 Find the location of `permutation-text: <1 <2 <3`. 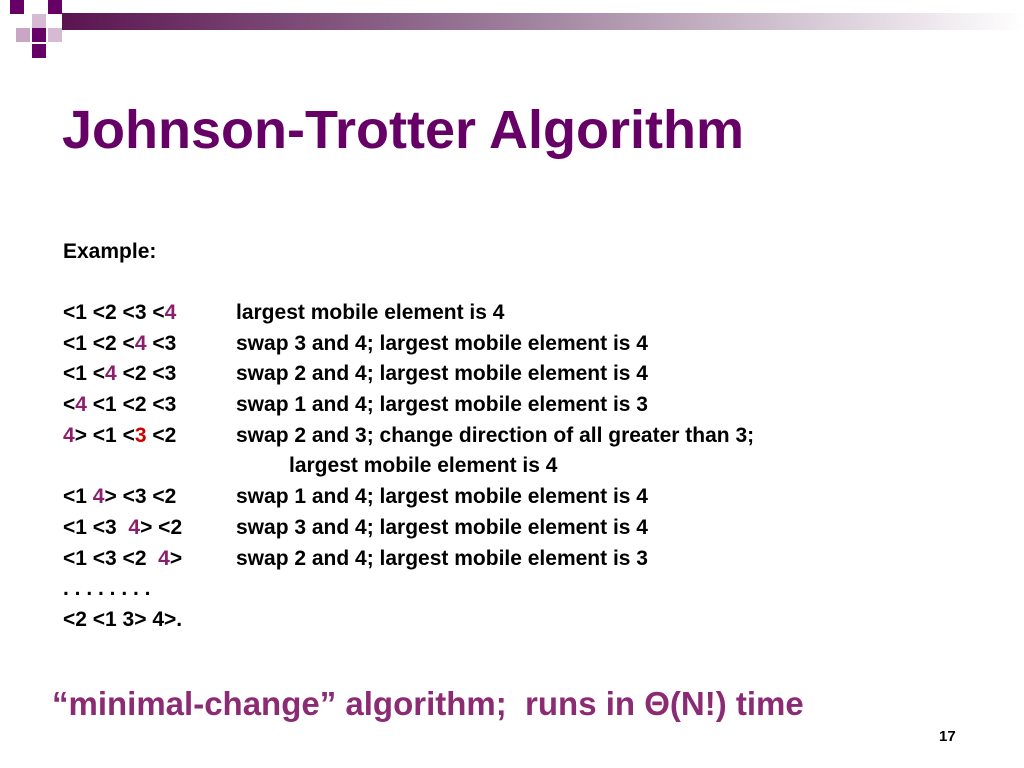

permutation-text: <1 <2 <3 is located at coordinates (131, 405).